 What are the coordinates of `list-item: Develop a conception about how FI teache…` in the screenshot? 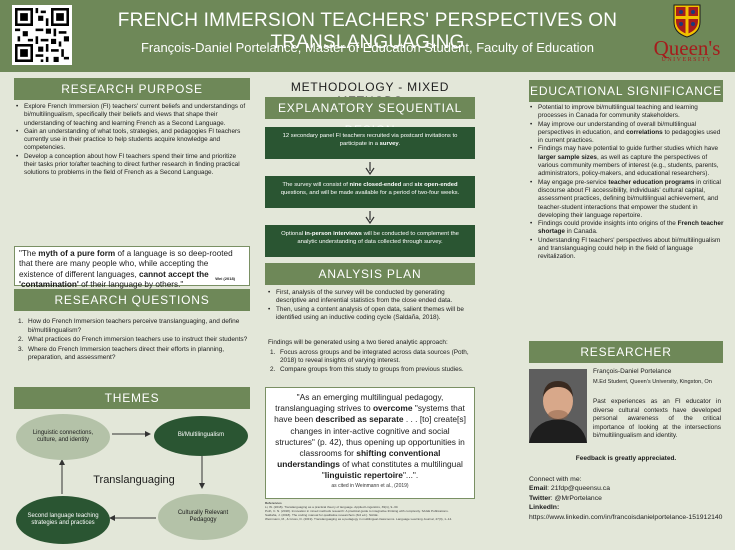 It's located at (133, 165).